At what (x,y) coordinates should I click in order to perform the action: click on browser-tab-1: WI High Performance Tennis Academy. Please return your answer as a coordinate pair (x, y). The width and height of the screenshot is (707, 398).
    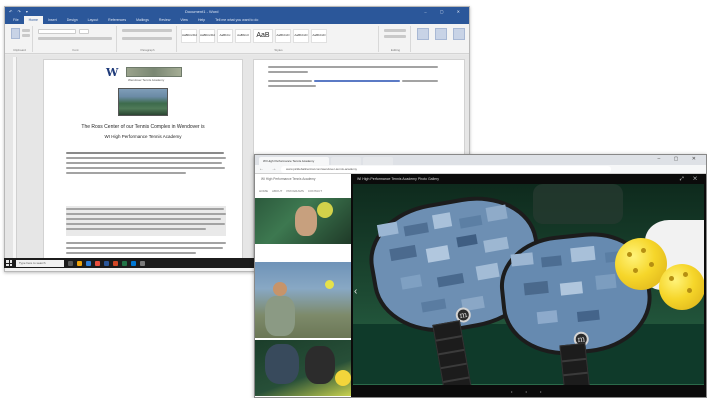
    Looking at the image, I should click on (294, 161).